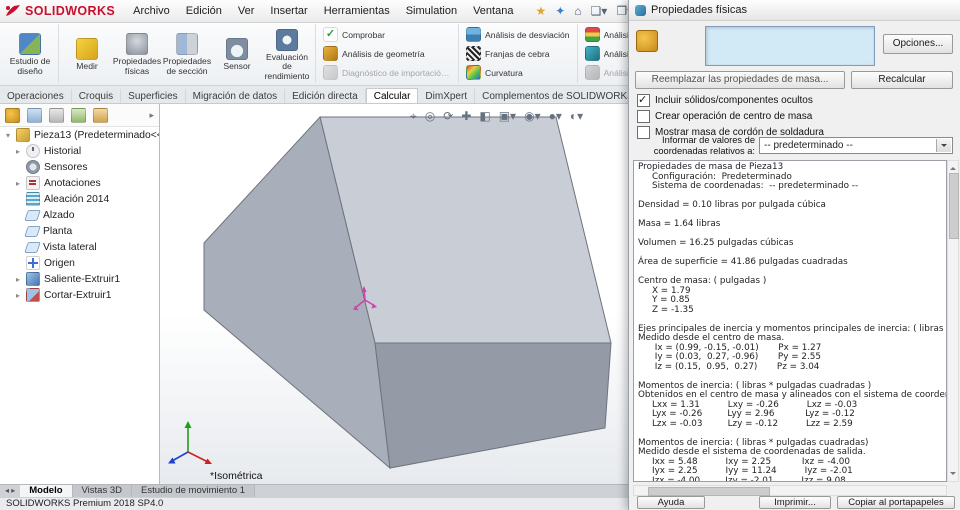 Image resolution: width=960 pixels, height=510 pixels. What do you see at coordinates (102, 491) in the screenshot?
I see `tab-vistas-3d: Vistas 3D` at bounding box center [102, 491].